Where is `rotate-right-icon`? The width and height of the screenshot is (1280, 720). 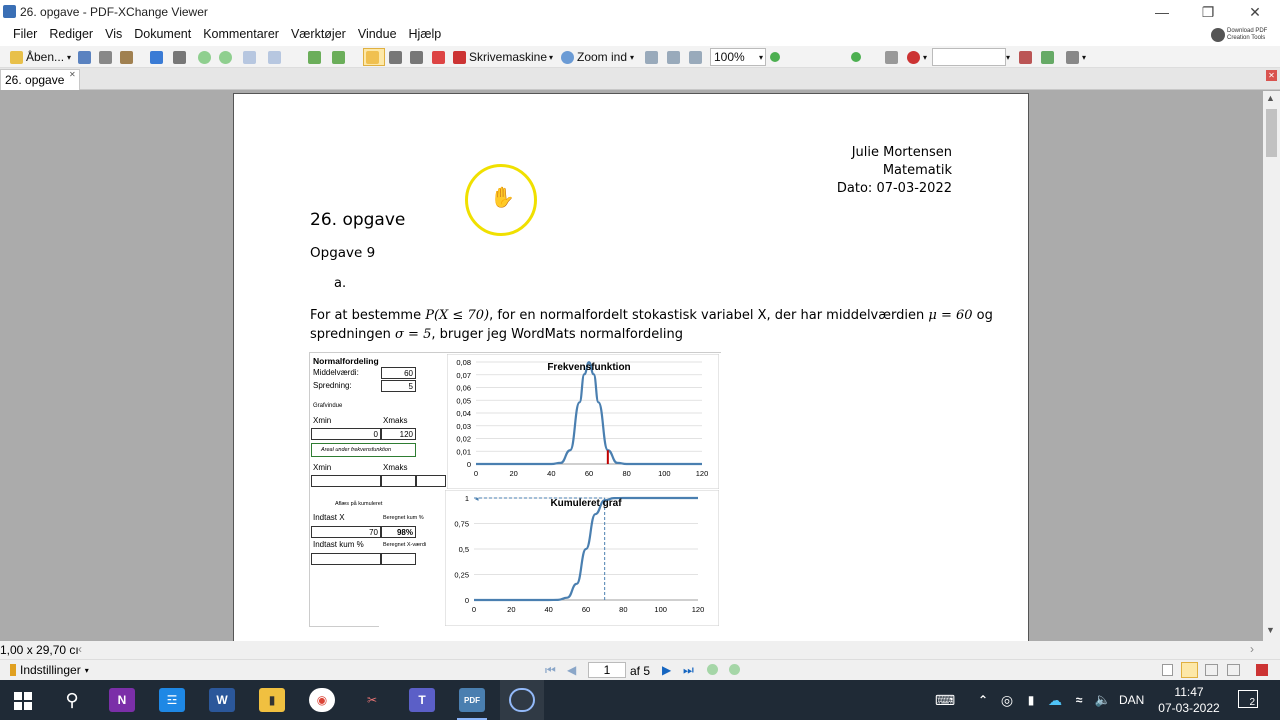 rotate-right-icon is located at coordinates (338, 57).